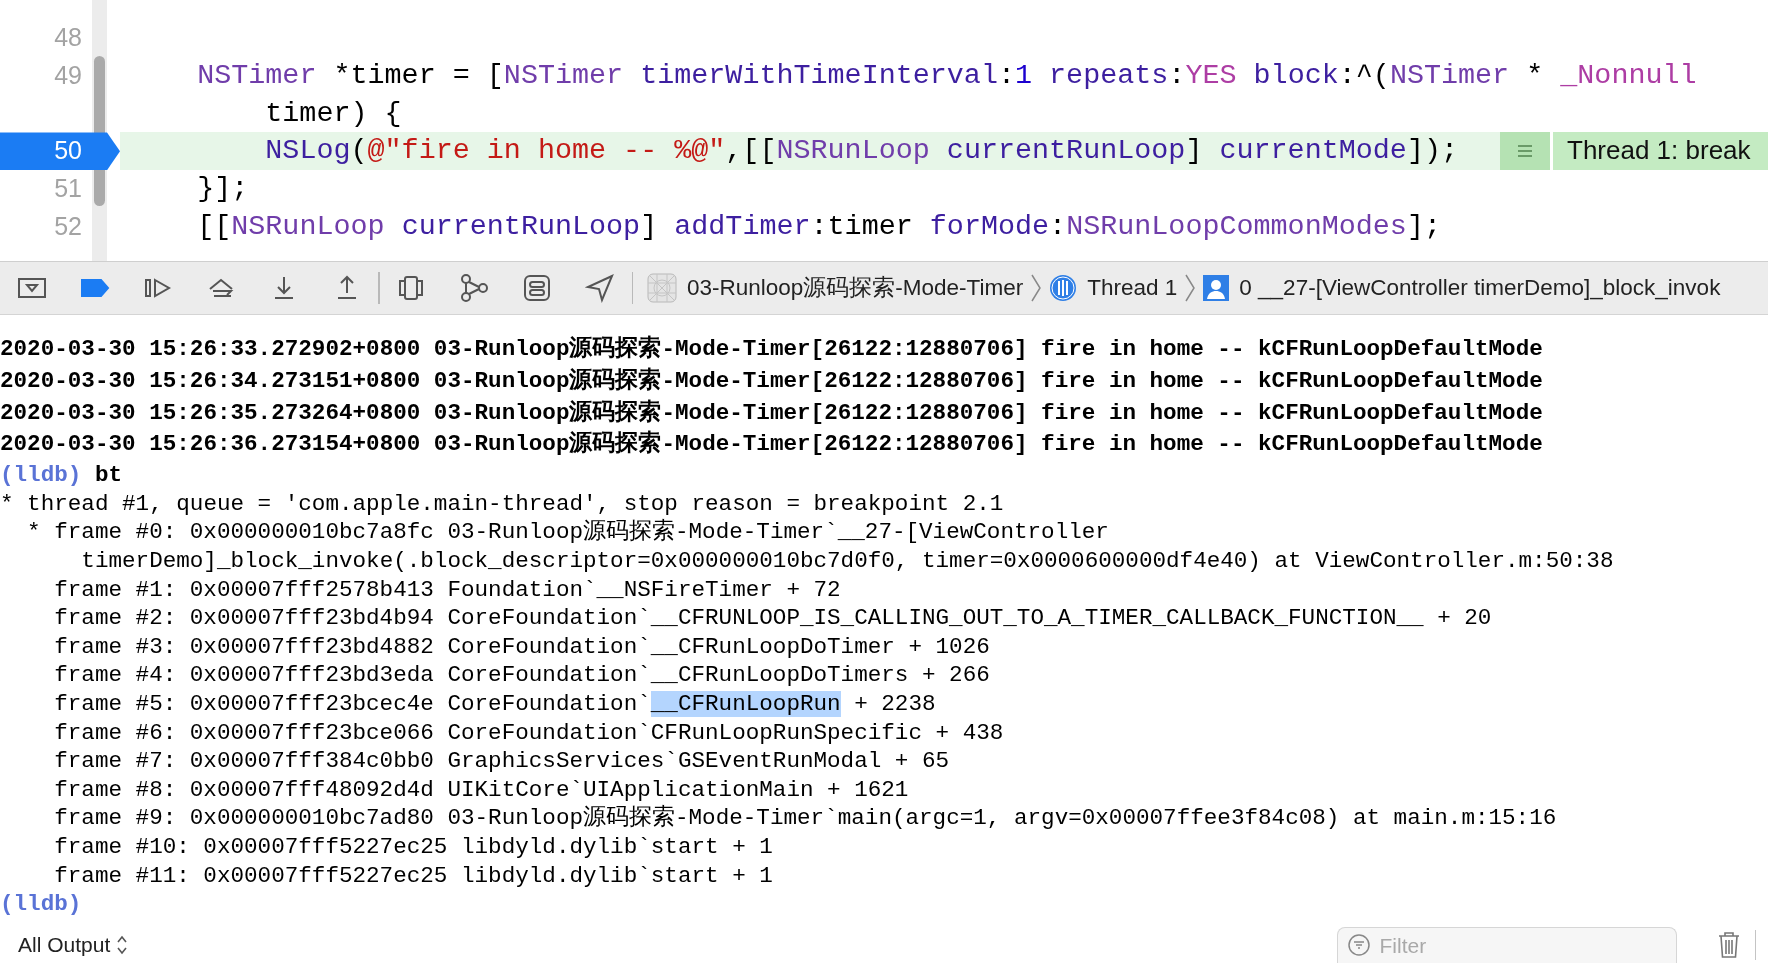  I want to click on line-number: 48, so click(68, 37).